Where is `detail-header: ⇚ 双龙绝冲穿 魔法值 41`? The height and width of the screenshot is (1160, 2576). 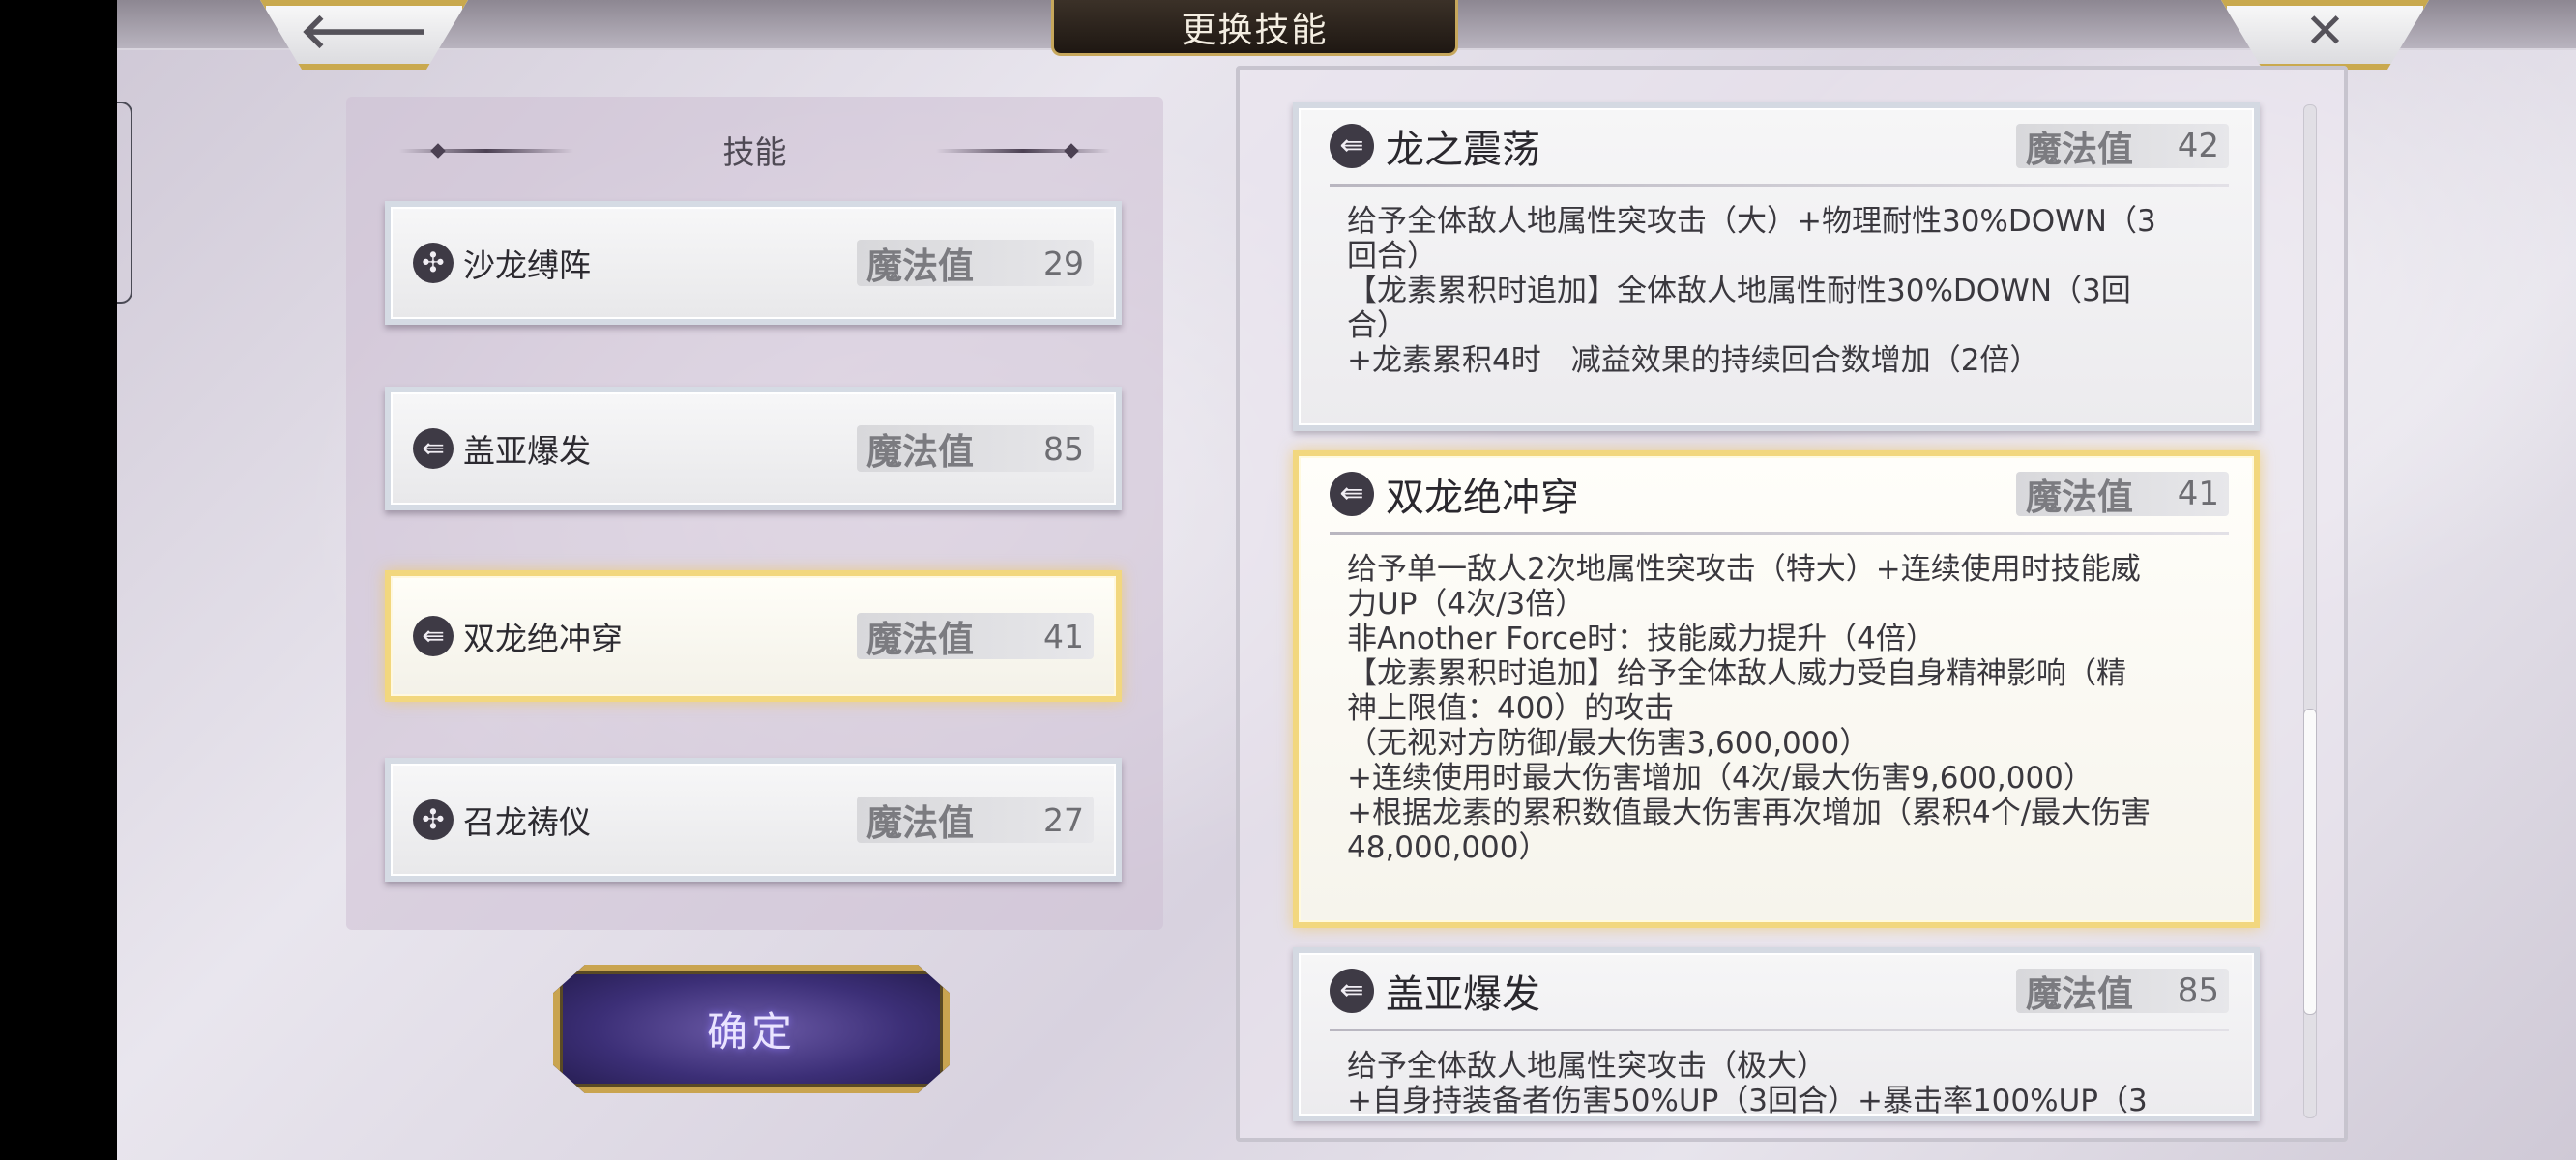 detail-header: ⇚ 双龙绝冲穿 魔法值 41 is located at coordinates (1776, 494).